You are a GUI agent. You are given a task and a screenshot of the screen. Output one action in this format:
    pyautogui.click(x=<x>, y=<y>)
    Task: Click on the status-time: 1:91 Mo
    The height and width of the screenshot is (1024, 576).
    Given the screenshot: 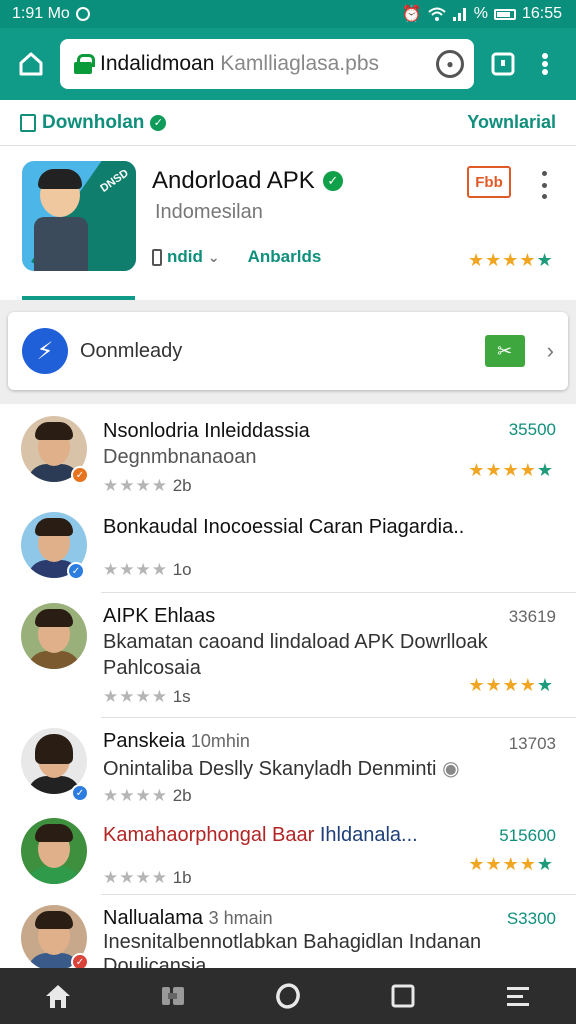 What is the action you would take?
    pyautogui.click(x=41, y=13)
    